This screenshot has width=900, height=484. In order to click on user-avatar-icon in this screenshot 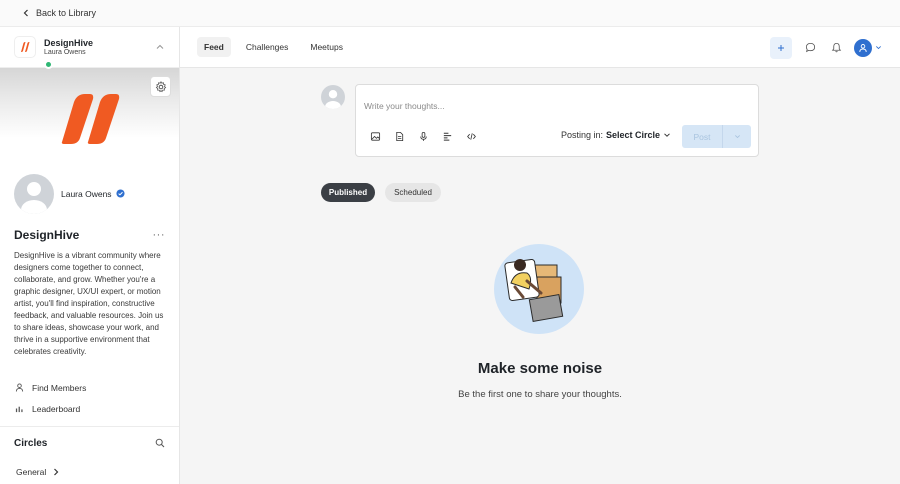, I will do `click(863, 47)`.